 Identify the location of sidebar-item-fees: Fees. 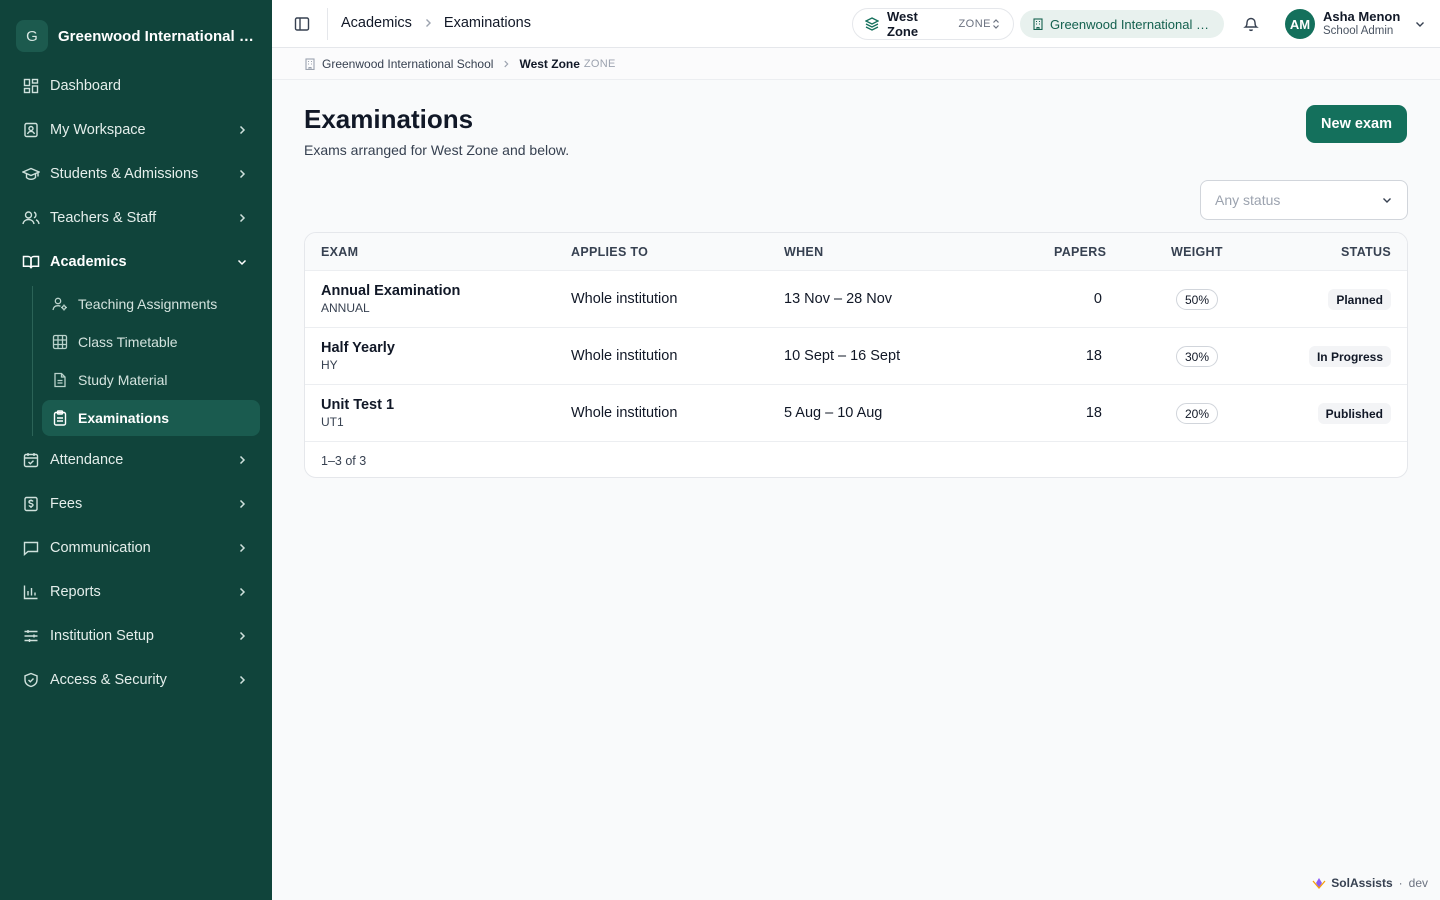
(136, 504).